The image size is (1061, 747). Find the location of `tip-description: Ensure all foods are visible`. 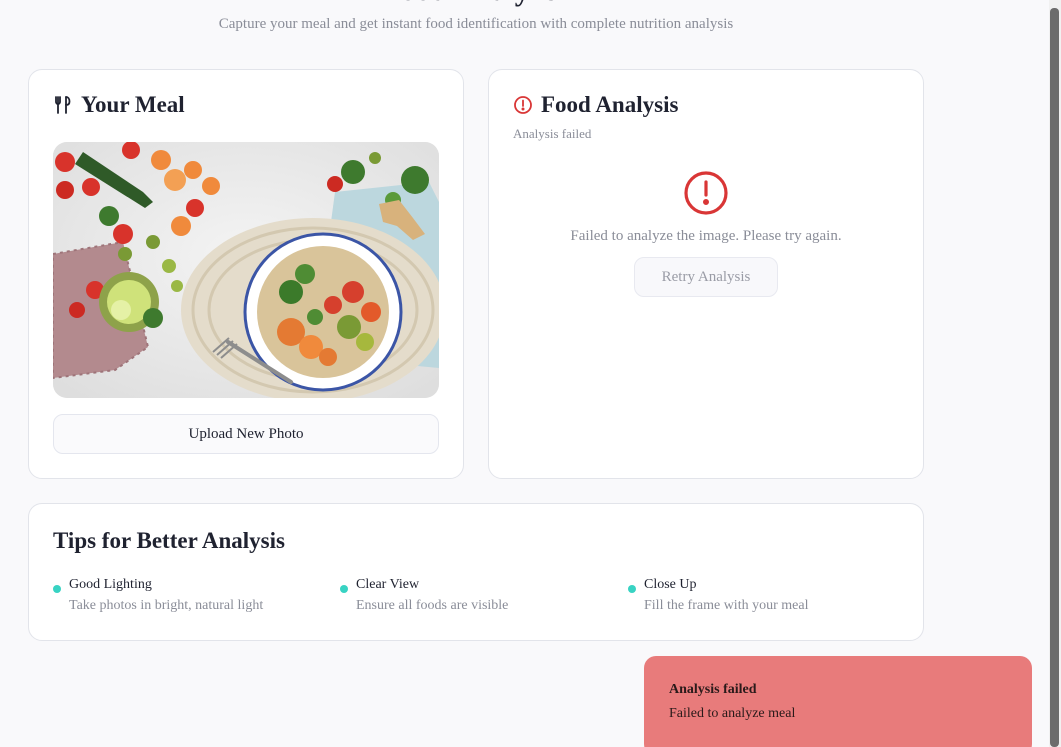

tip-description: Ensure all foods are visible is located at coordinates (432, 605).